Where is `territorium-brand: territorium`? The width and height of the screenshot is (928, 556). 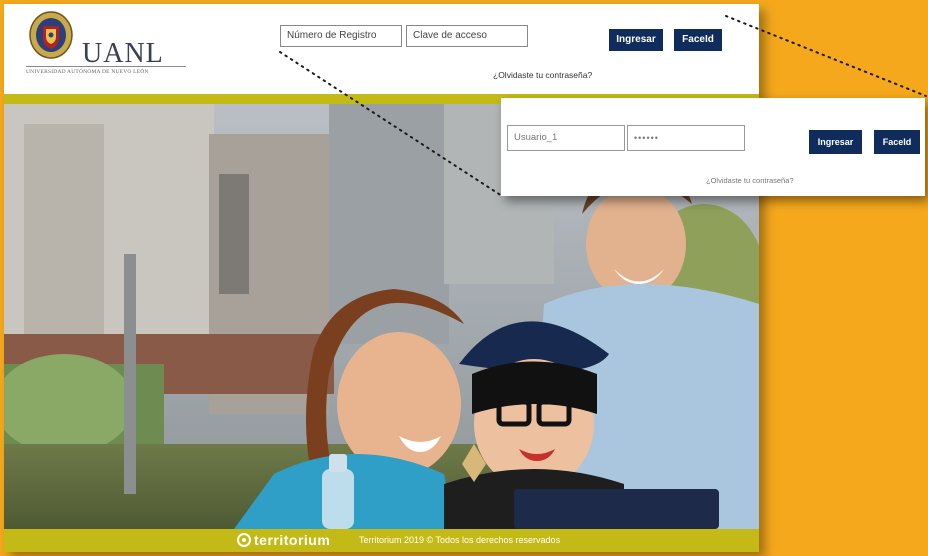 territorium-brand: territorium is located at coordinates (283, 540).